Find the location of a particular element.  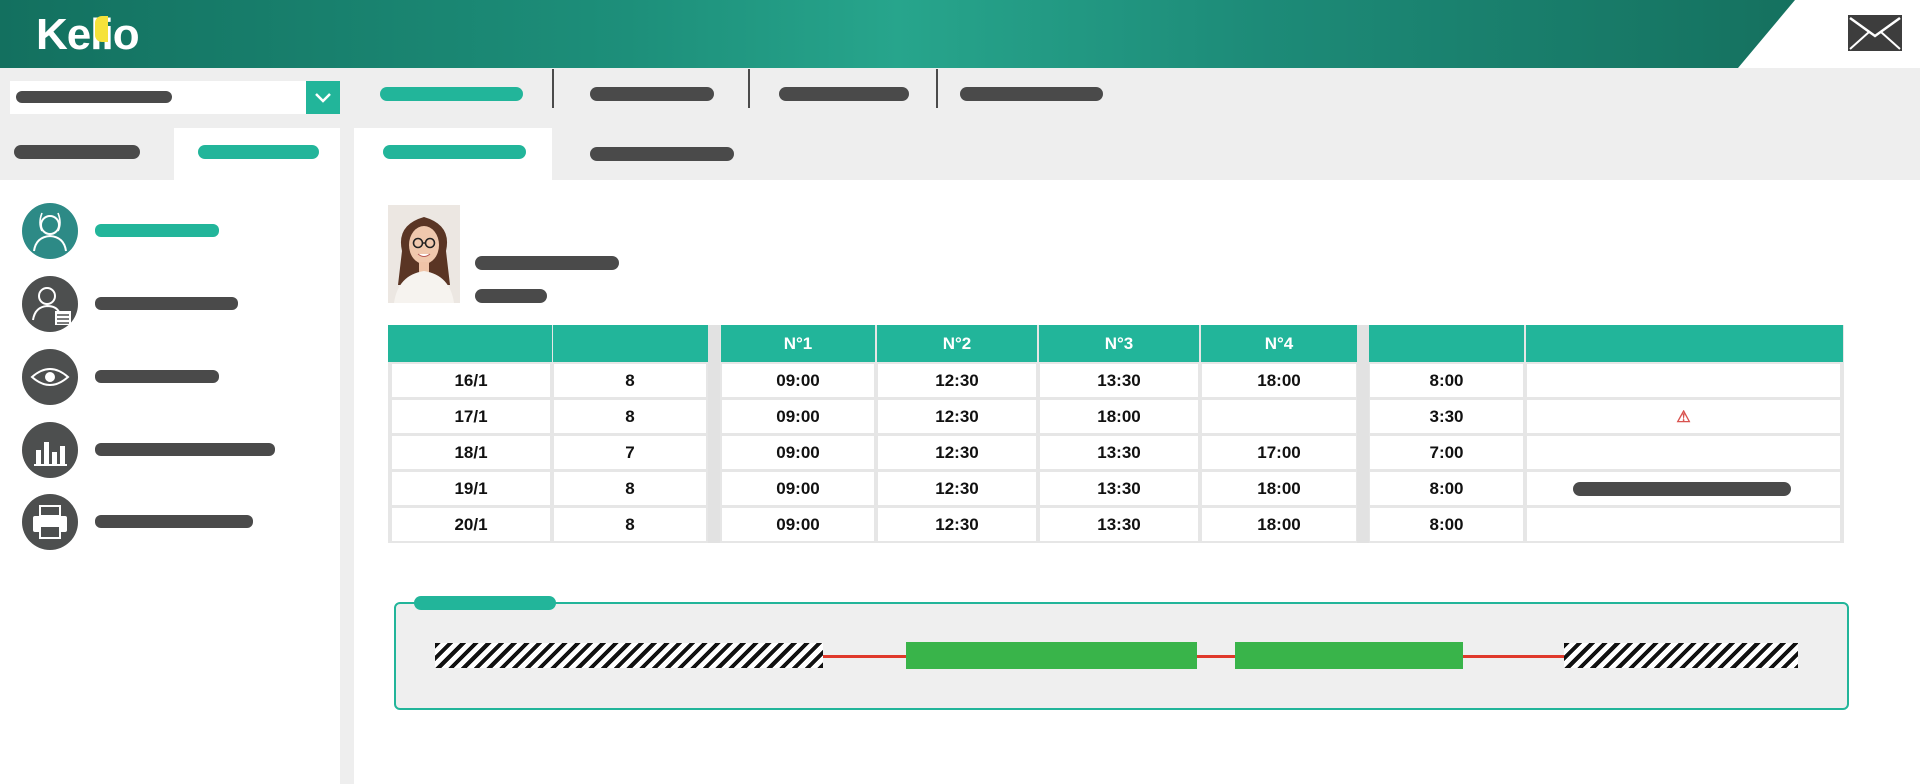

sidebar-item-users is located at coordinates (170, 303).